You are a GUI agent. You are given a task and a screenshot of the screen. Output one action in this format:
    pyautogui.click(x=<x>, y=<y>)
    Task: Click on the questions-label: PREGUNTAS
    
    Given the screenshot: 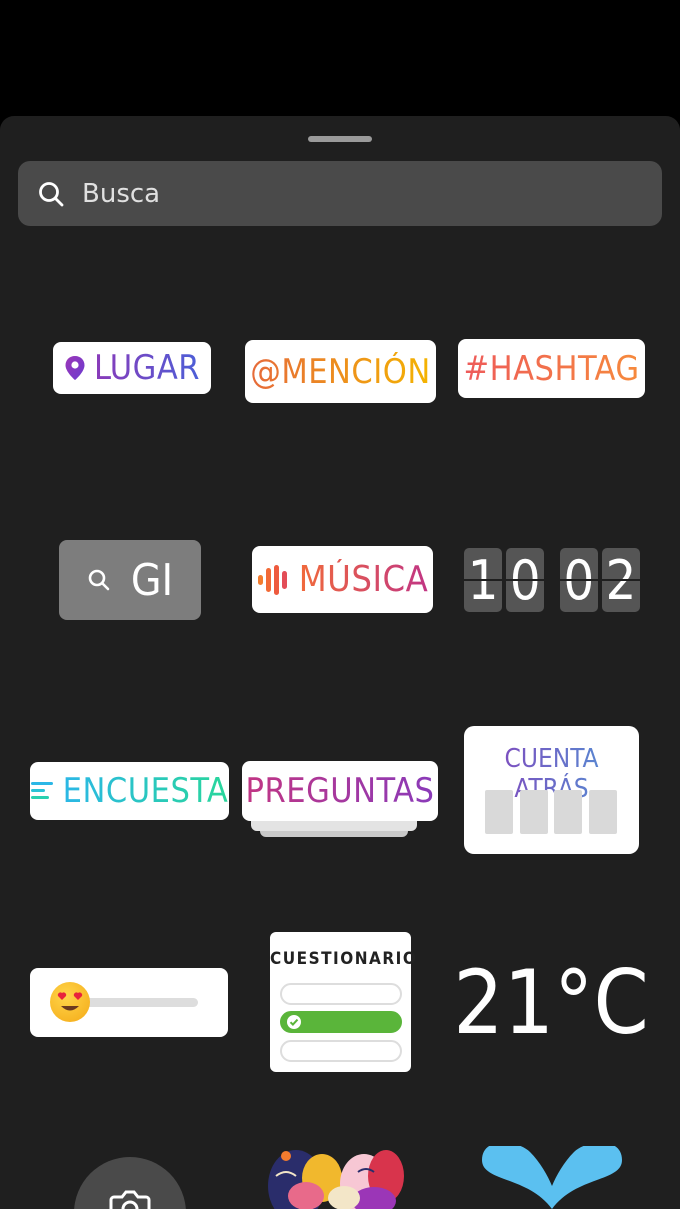 What is the action you would take?
    pyautogui.click(x=340, y=791)
    